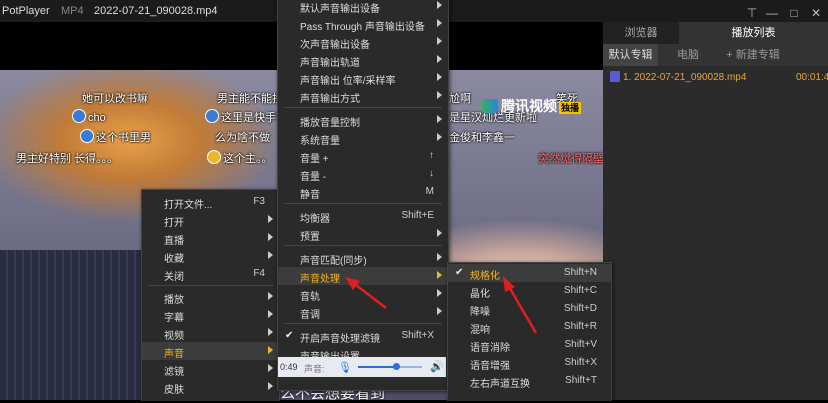 The image size is (828, 403). What do you see at coordinates (363, 276) in the screenshot?
I see `sound-menu-item-15: 声音处理` at bounding box center [363, 276].